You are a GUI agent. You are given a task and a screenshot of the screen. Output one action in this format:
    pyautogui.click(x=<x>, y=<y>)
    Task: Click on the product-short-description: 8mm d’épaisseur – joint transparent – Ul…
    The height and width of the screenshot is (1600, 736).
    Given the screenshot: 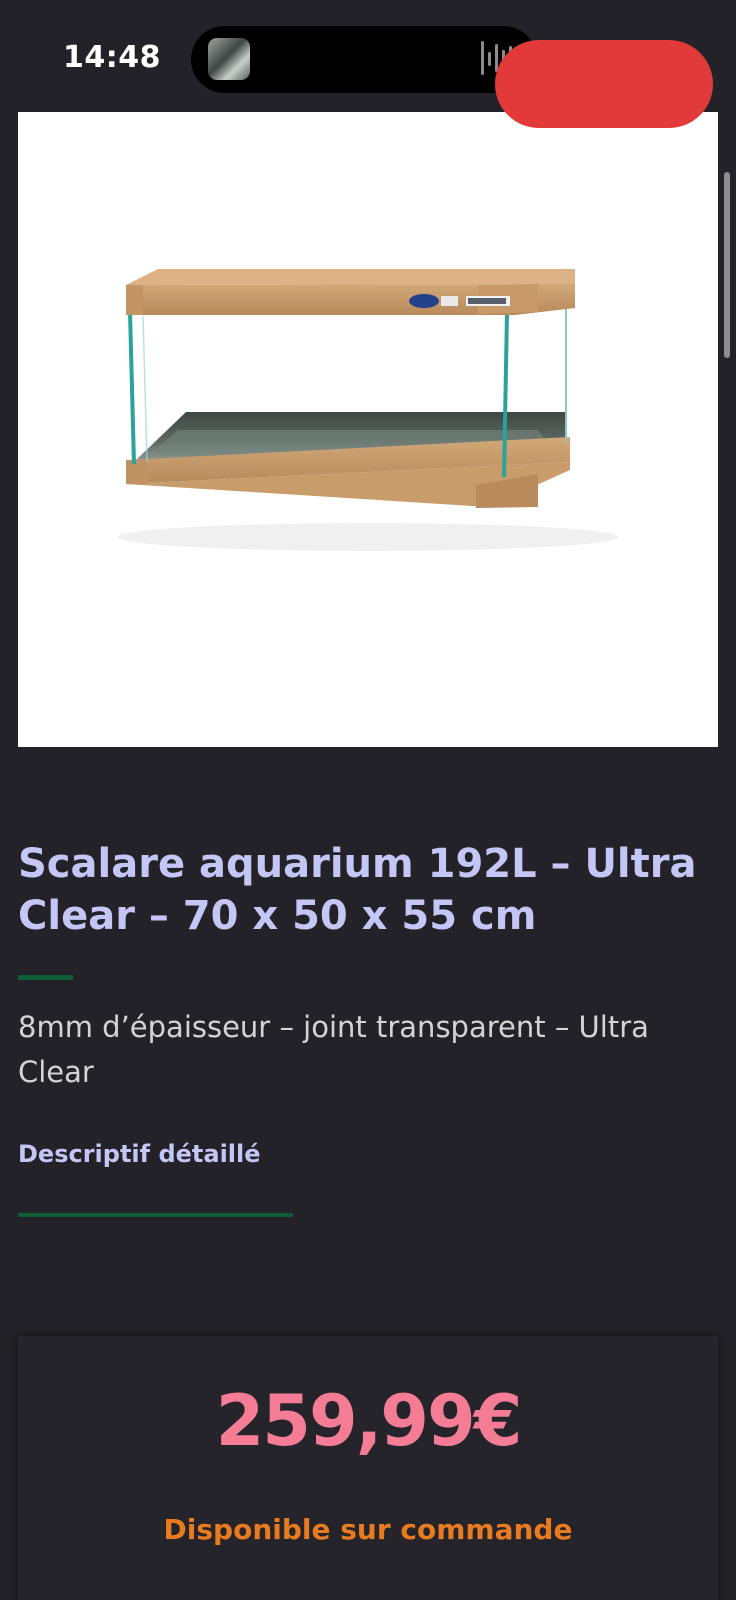 What is the action you would take?
    pyautogui.click(x=333, y=1049)
    